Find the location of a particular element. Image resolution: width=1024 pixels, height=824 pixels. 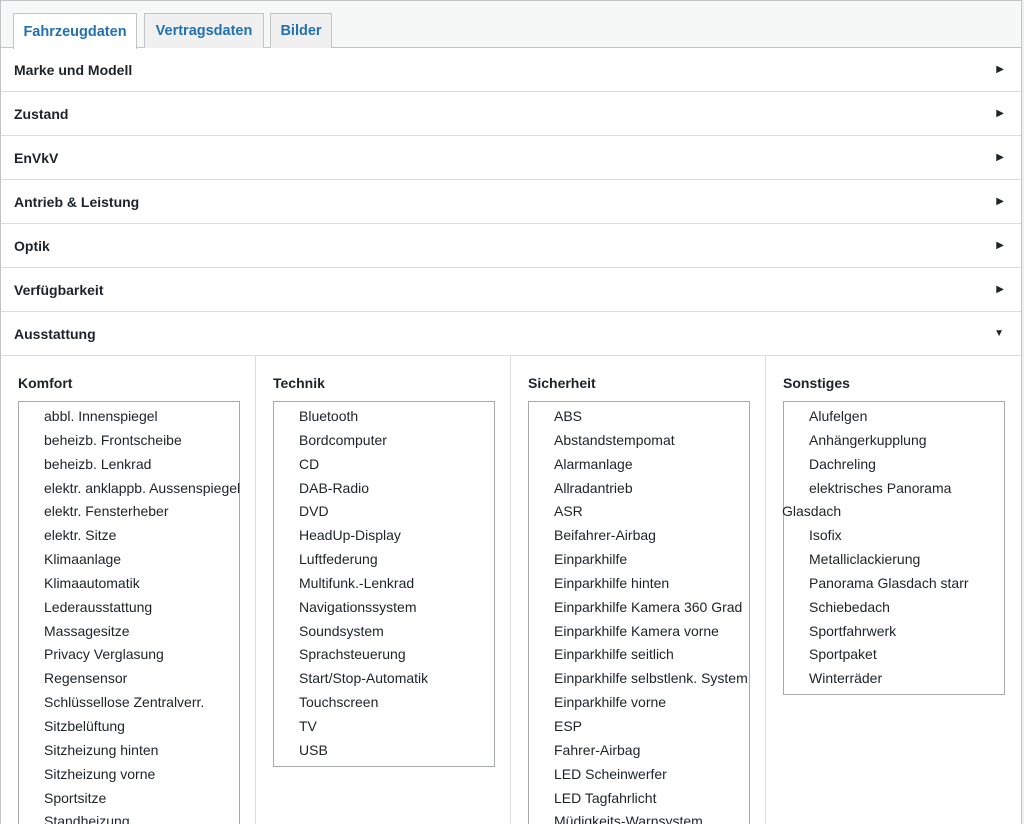

list-item: elektr. Fensterheber is located at coordinates (129, 512).